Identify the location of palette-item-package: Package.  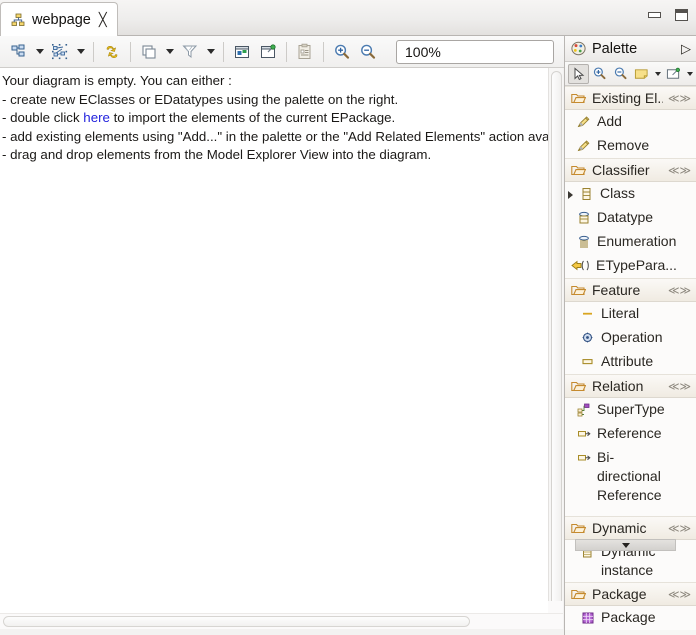
(630, 618).